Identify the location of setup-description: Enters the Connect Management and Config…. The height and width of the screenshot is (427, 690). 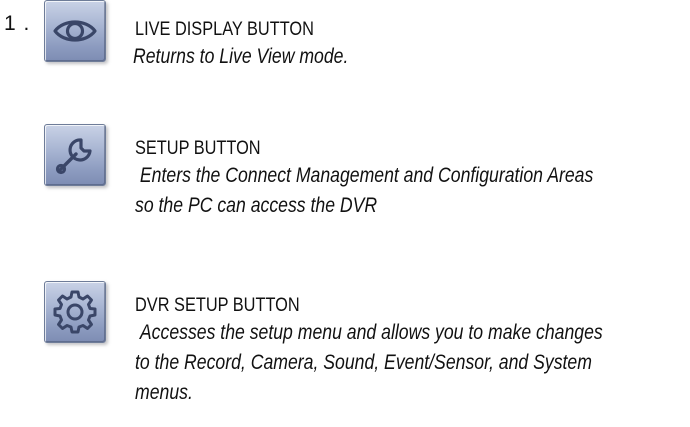
(364, 190).